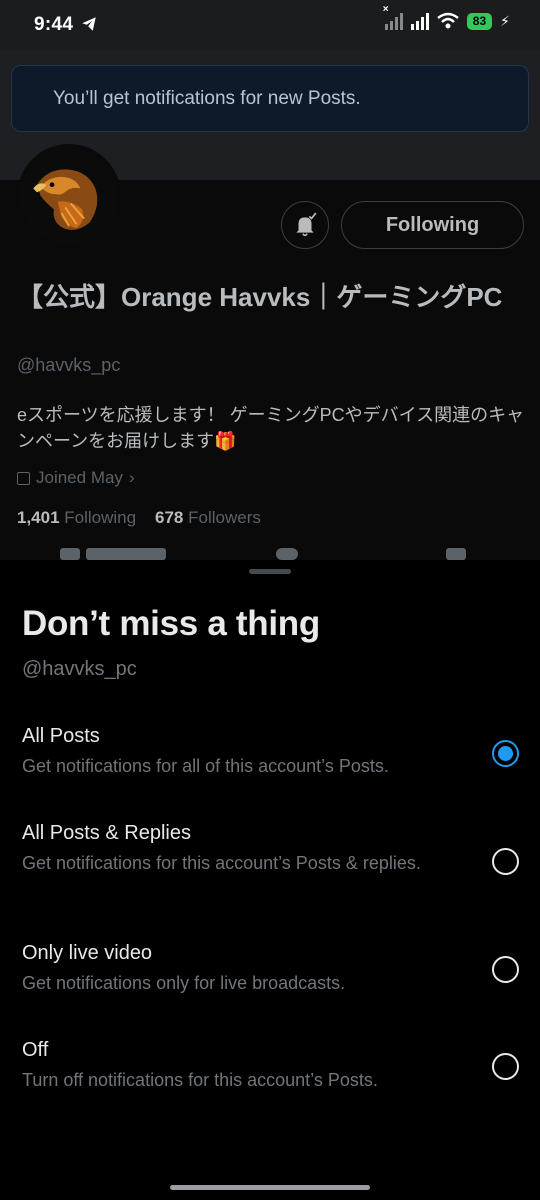  I want to click on joined-date: Joined May ›, so click(76, 478).